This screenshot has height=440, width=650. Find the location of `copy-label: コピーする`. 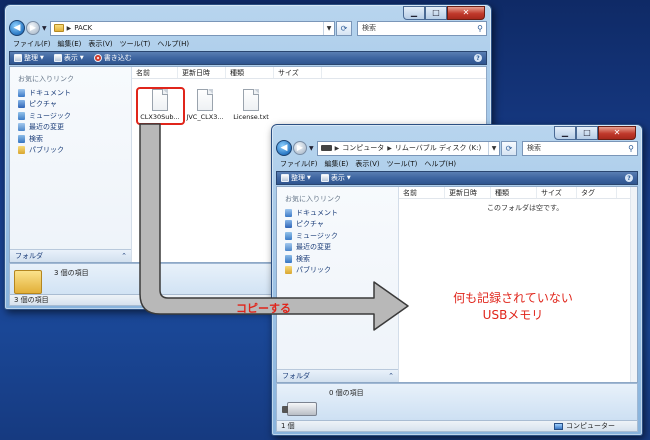

copy-label: コピーする is located at coordinates (263, 308).